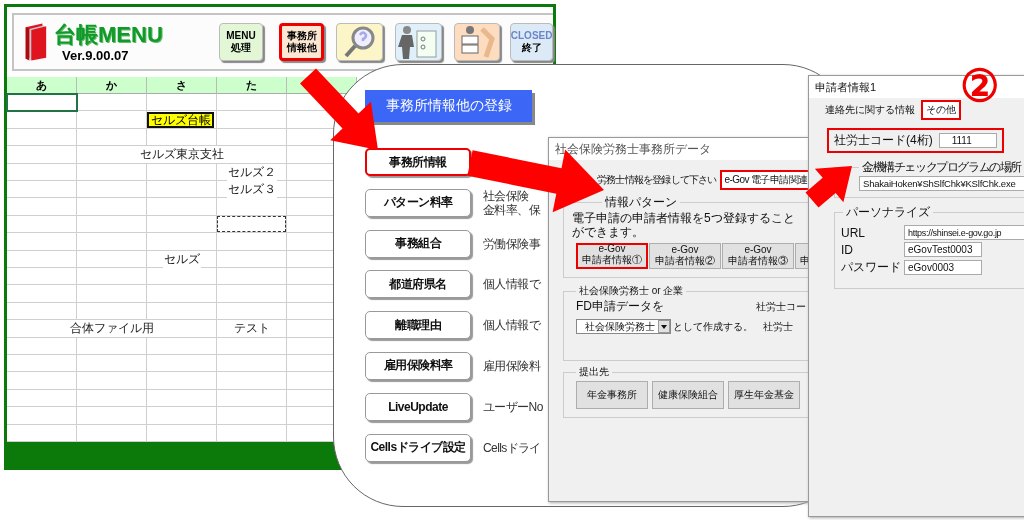  I want to click on applicant-button: e-Gov 申請者情報③, so click(758, 256).